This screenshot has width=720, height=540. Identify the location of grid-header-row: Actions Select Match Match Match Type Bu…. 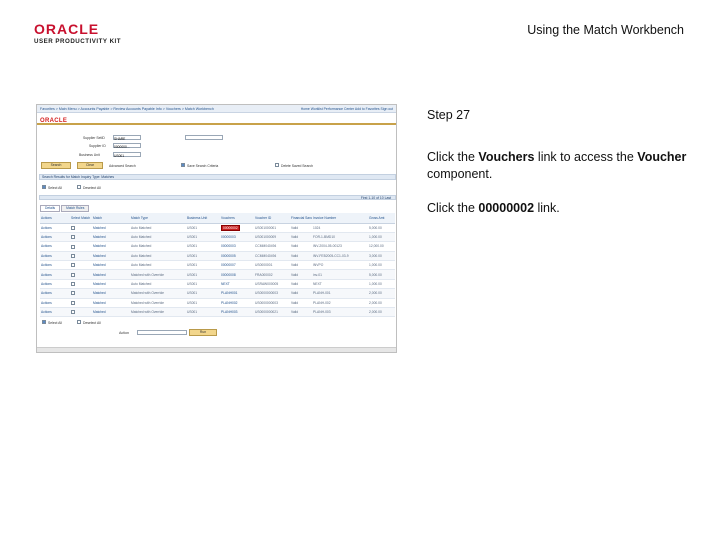
(217, 218).